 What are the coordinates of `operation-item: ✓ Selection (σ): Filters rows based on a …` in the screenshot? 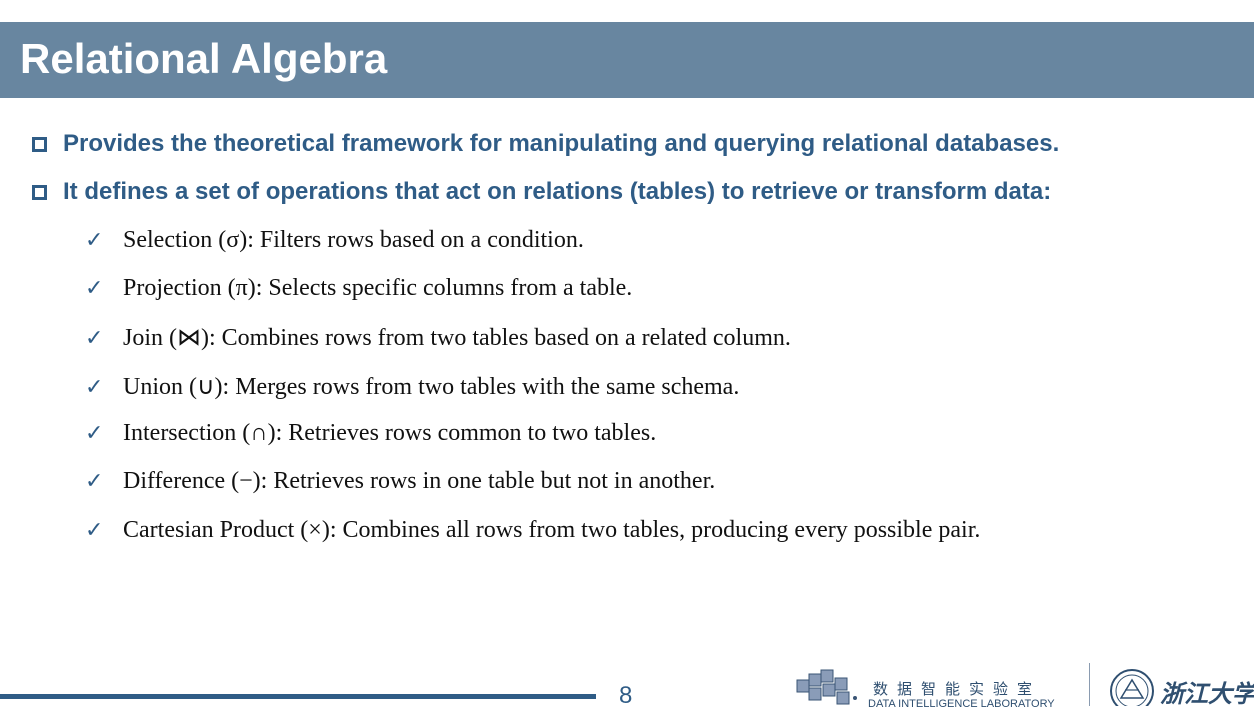 It's located at (334, 240).